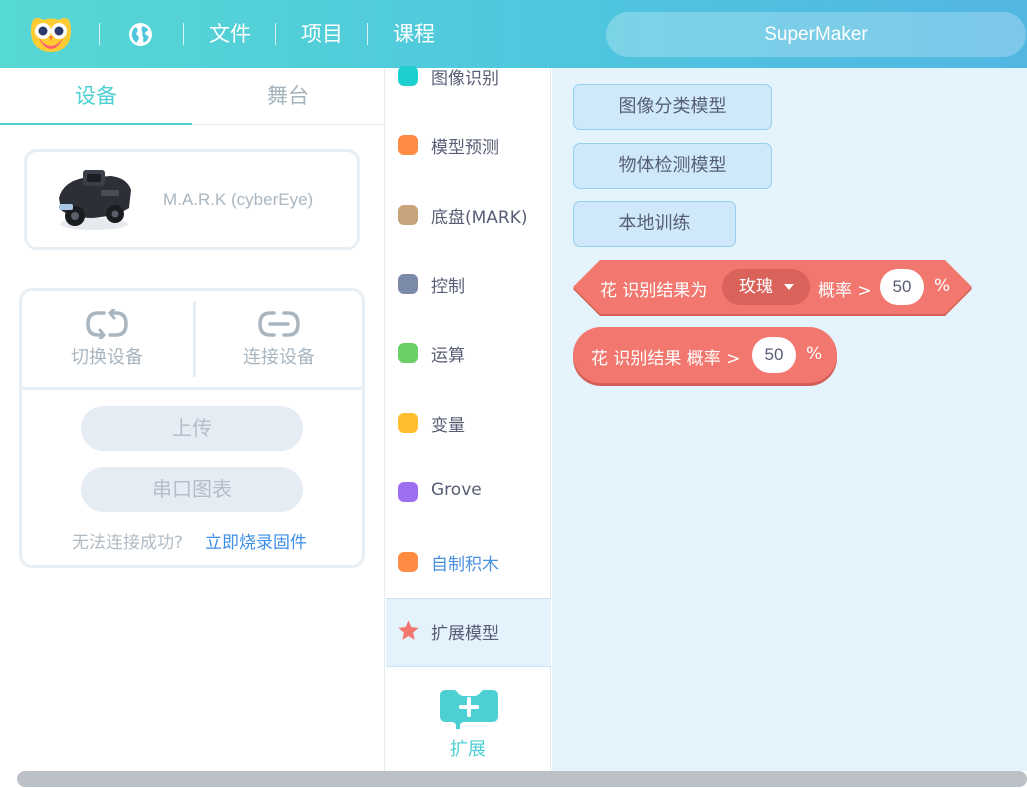 The width and height of the screenshot is (1027, 788). Describe the element at coordinates (279, 344) in the screenshot. I see `connect-device-button: 连接设备` at that location.